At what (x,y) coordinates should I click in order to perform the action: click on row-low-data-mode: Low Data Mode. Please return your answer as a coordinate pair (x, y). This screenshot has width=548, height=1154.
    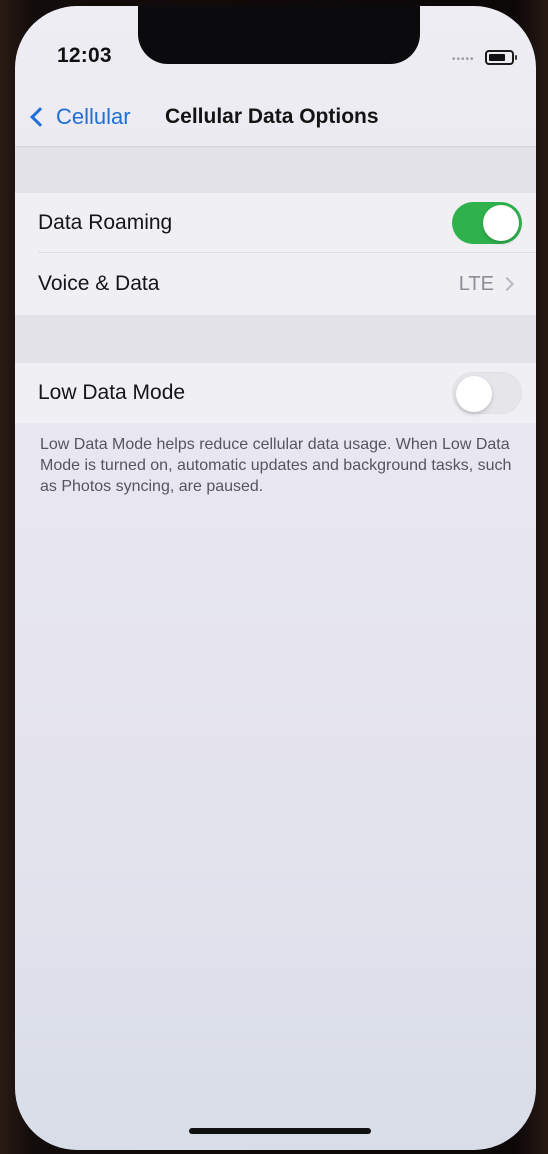
    Looking at the image, I should click on (275, 393).